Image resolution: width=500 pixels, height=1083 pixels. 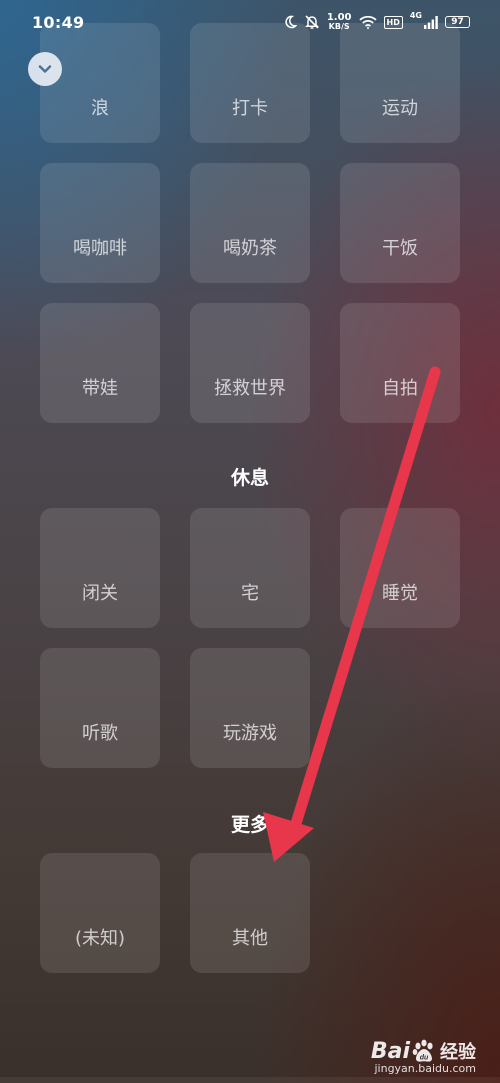 What do you see at coordinates (250, 223) in the screenshot?
I see `status-tile: 喝奶茶` at bounding box center [250, 223].